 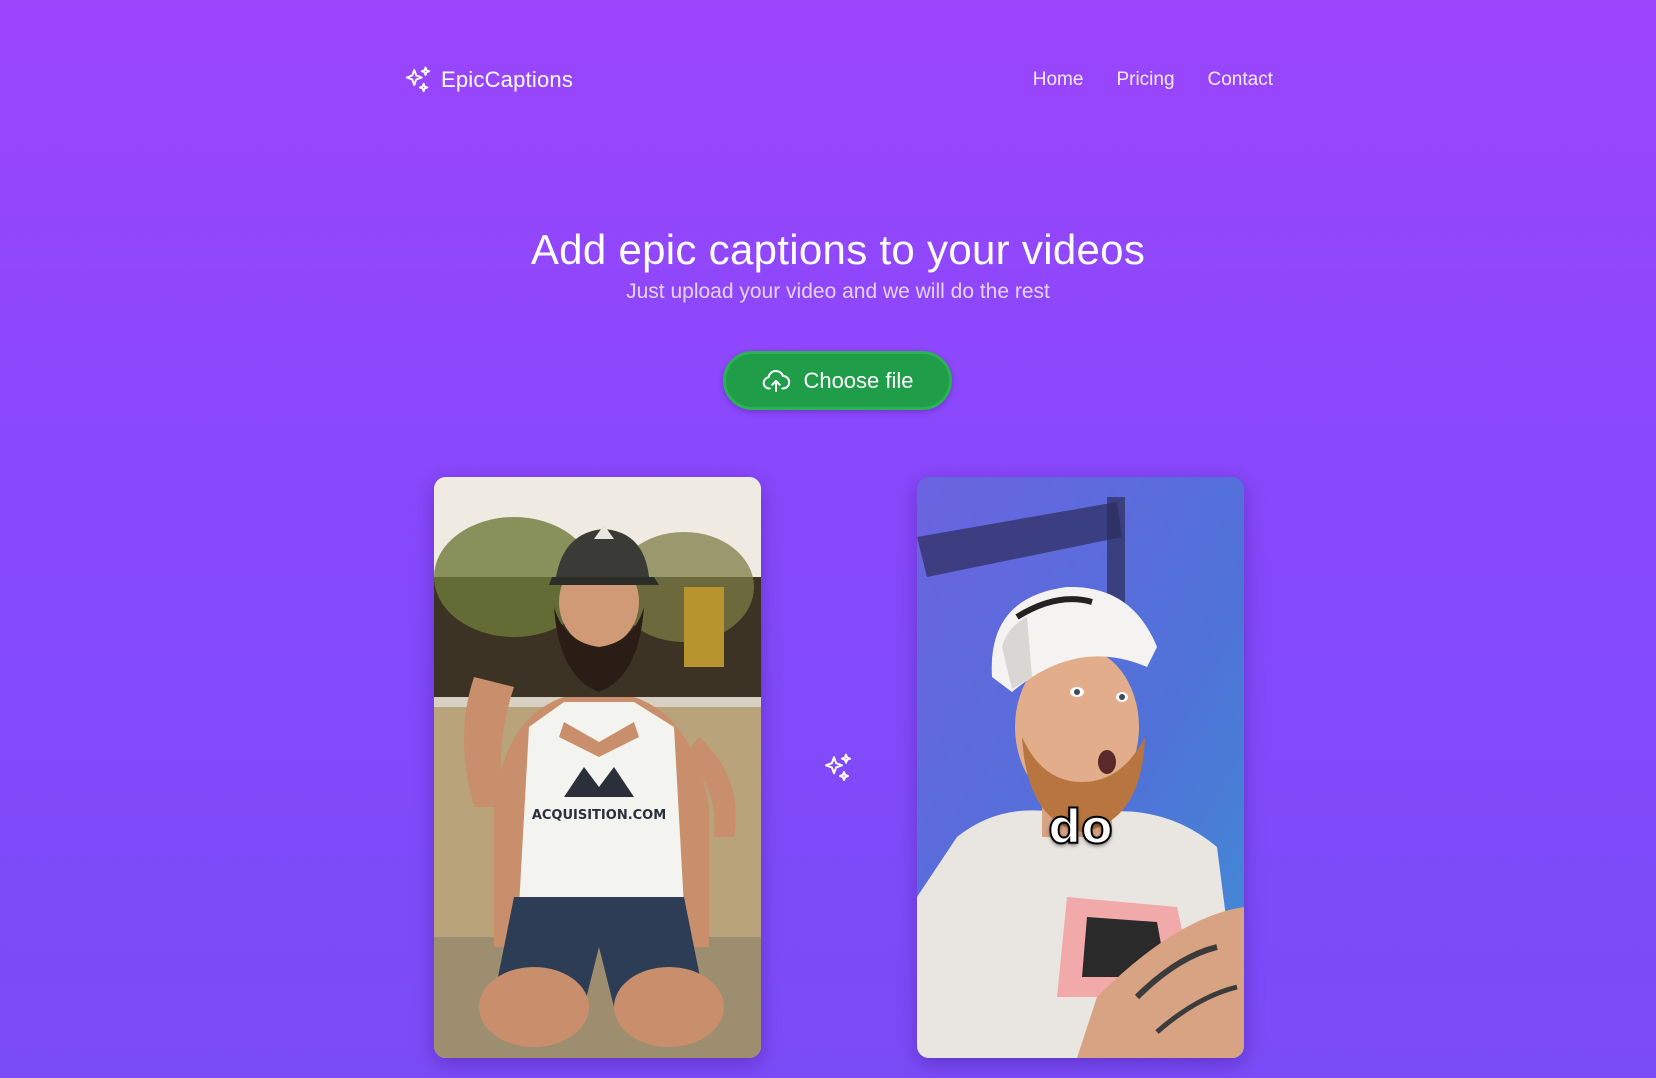 What do you see at coordinates (599, 815) in the screenshot?
I see `tank-print: ACQUISITION.COM` at bounding box center [599, 815].